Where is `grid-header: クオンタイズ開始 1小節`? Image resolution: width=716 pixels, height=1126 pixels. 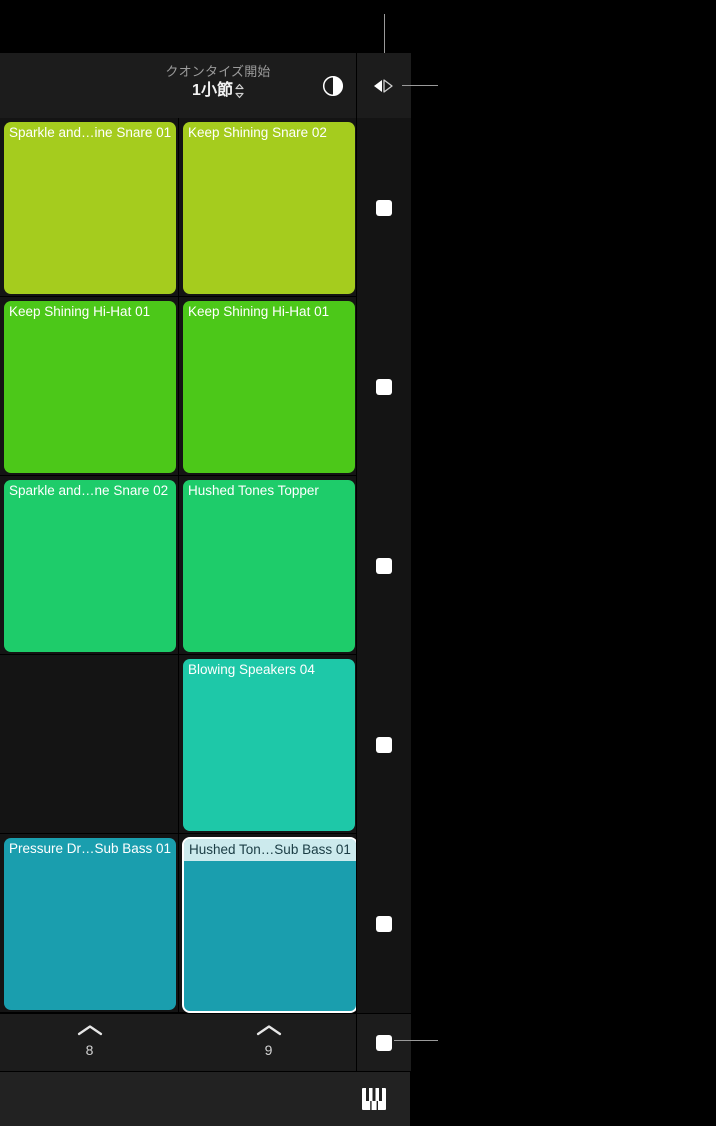
grid-header: クオンタイズ開始 1小節 is located at coordinates (178, 86).